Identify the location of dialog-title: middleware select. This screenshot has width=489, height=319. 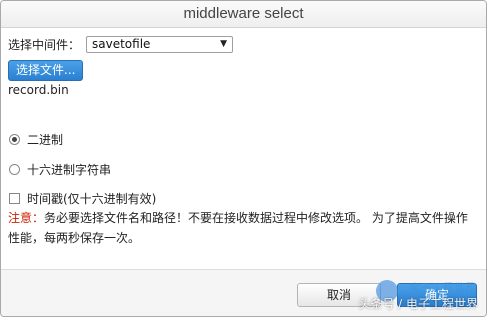
(243, 14).